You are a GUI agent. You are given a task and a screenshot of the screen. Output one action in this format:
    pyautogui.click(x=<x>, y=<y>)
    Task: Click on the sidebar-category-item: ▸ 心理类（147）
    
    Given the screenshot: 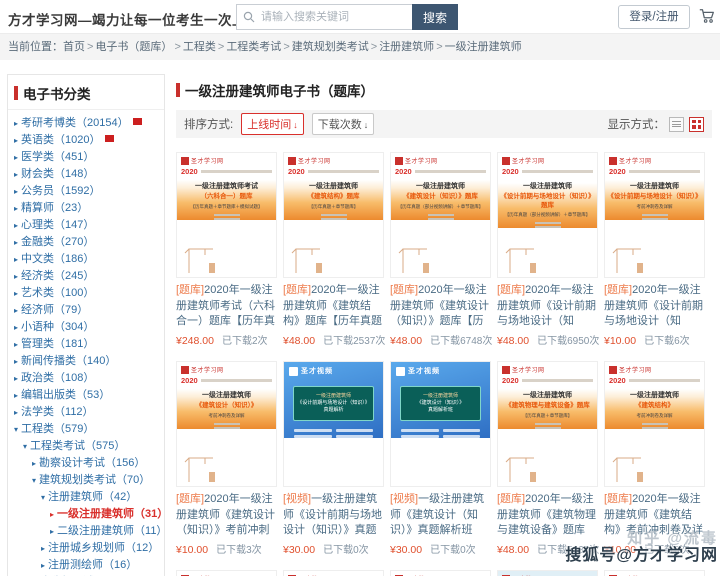 What is the action you would take?
    pyautogui.click(x=86, y=225)
    